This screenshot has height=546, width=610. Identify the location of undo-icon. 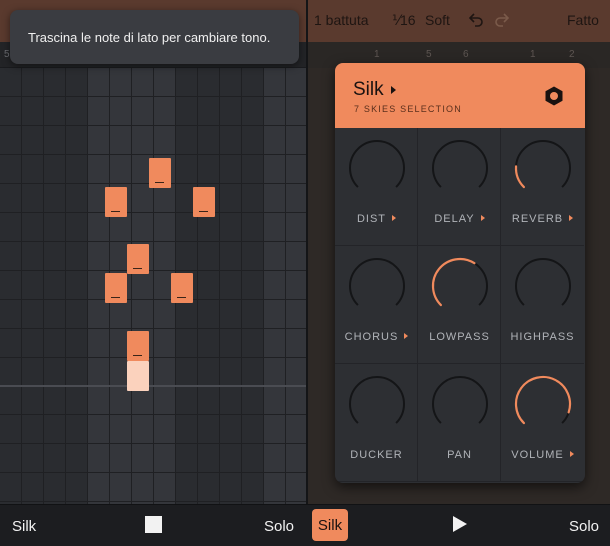
(476, 20).